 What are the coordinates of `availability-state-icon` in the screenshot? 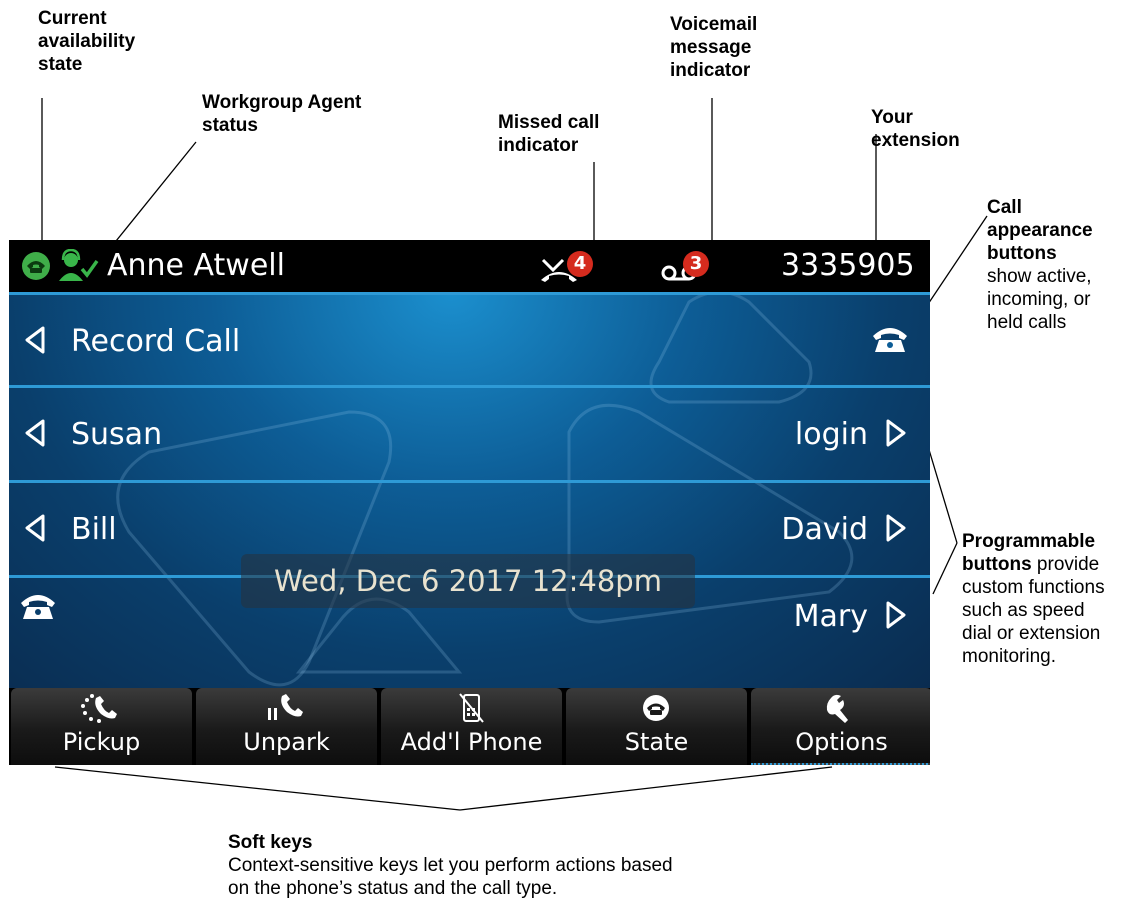 It's located at (36, 266).